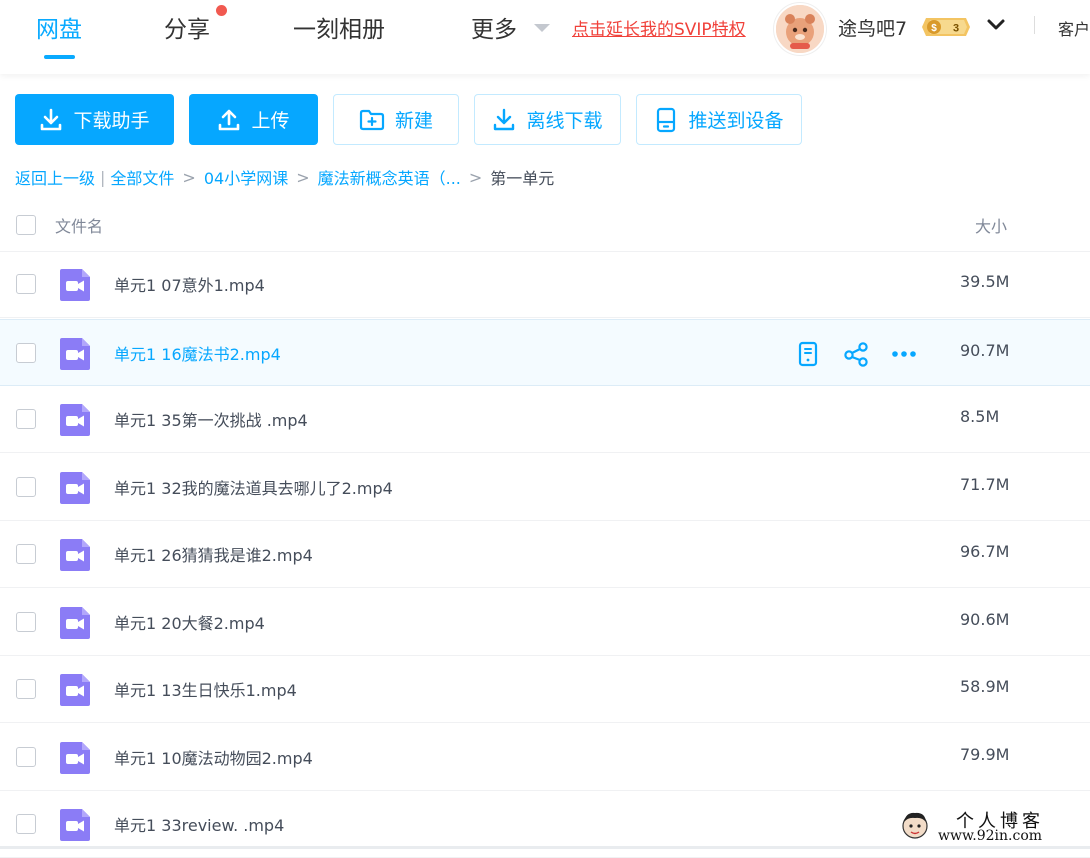  Describe the element at coordinates (545, 37) in the screenshot. I see `top-nav: 网盘 分享 一刻相册 更多 点击延长我的SVIP特权 途鸟吧7 $ 3 客户` at that location.